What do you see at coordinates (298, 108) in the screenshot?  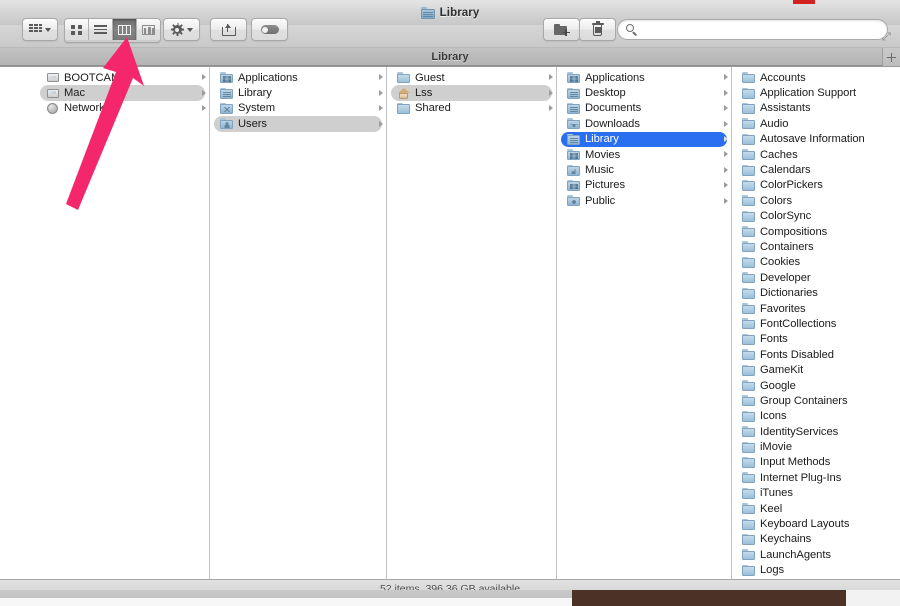 I see `list-item: System` at bounding box center [298, 108].